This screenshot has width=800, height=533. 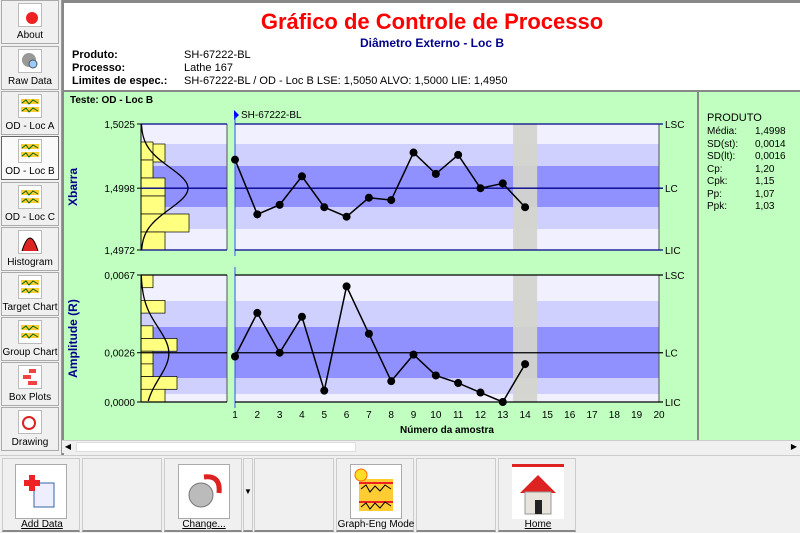 I want to click on bottom-toolbar: Add Data Change... ▼ Graph-Eng Mode Home, so click(x=400, y=494).